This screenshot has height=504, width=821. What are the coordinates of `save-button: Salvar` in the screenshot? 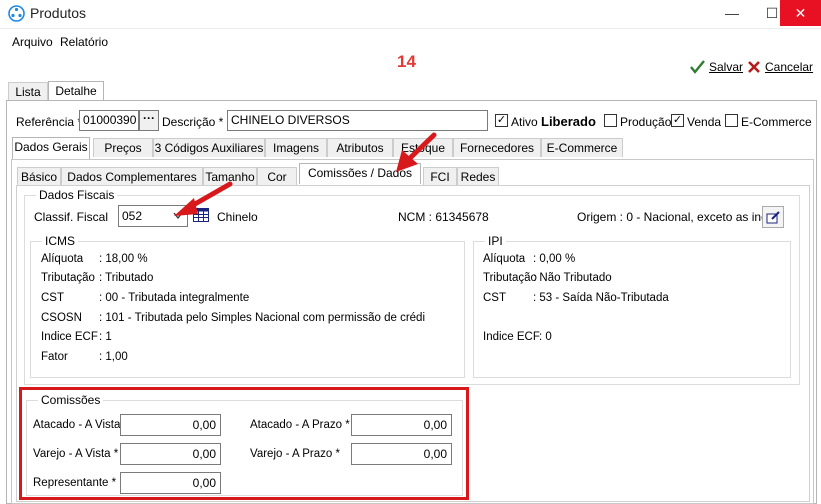 It's located at (716, 67).